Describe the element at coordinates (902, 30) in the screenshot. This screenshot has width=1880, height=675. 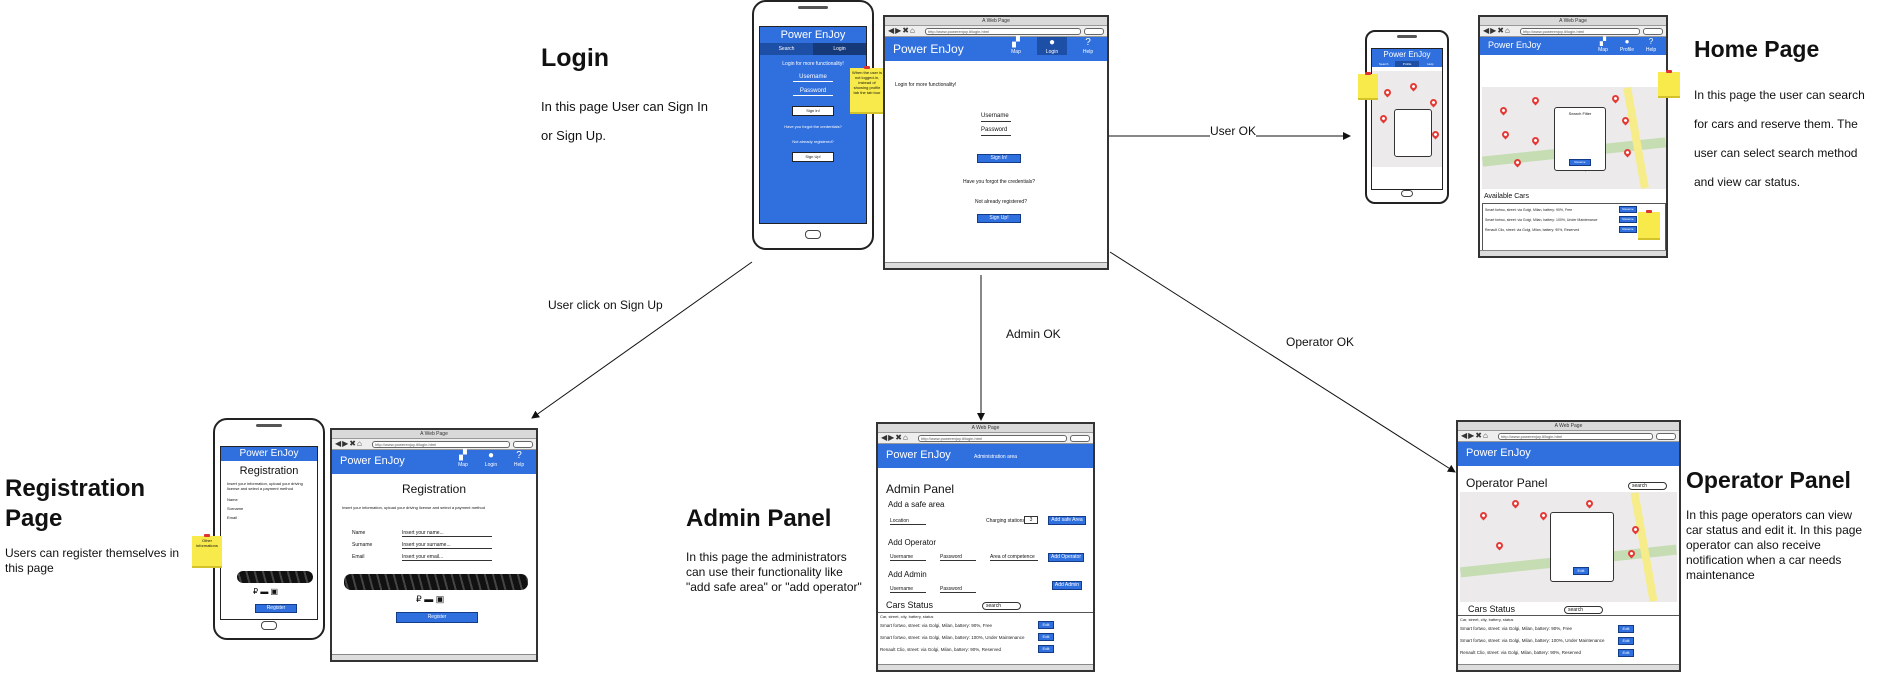
I see `browser-nav-icons: ◀▶✖⌂` at that location.